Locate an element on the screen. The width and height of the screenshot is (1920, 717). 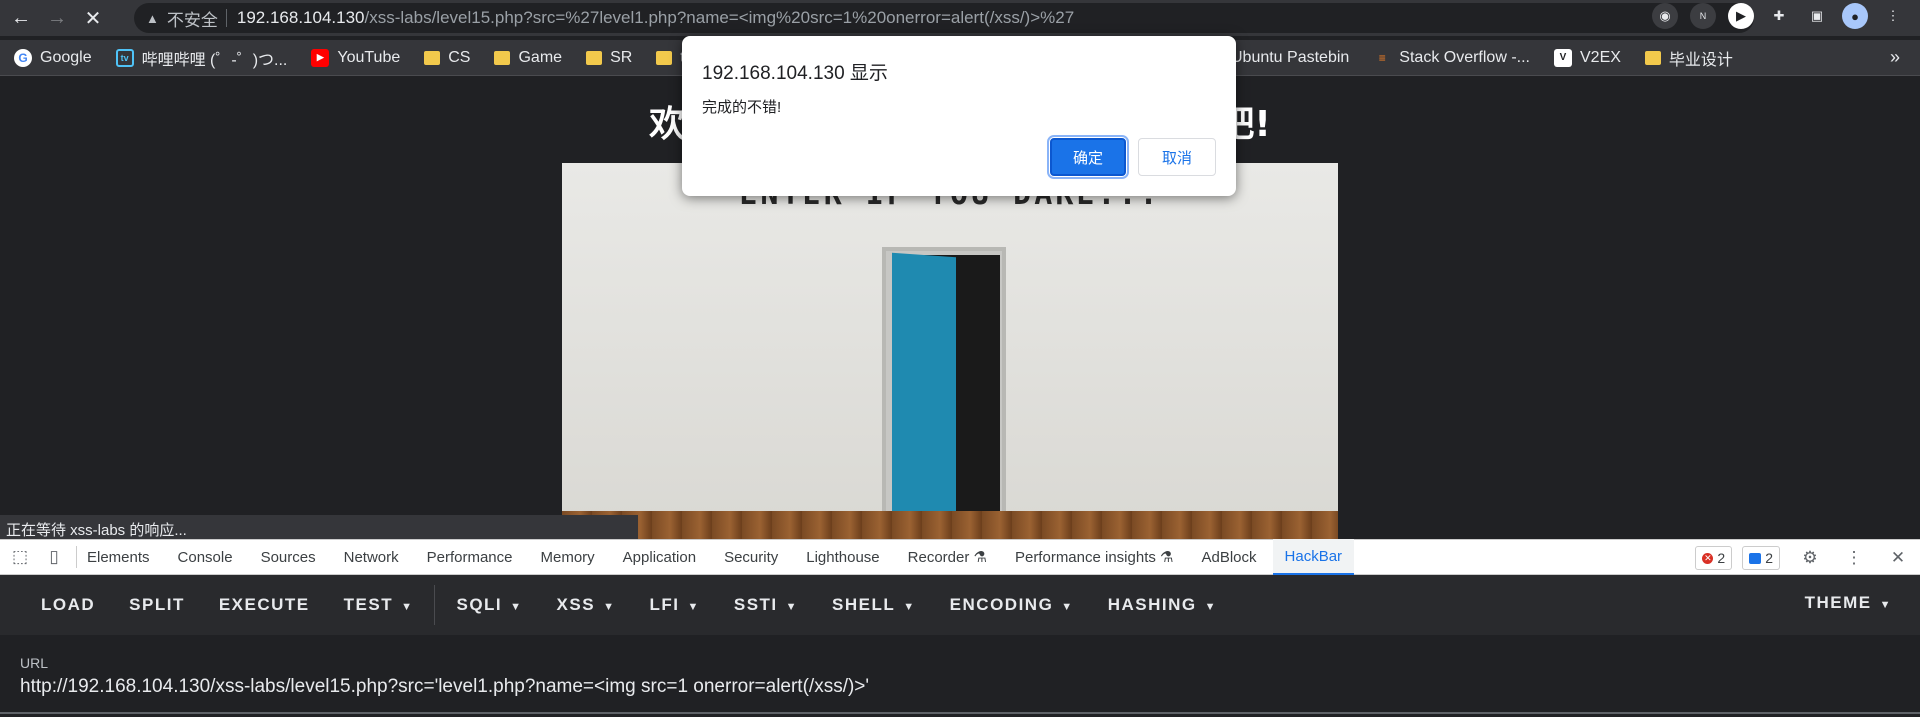
extensions-area: ◉ N ▶ ✚ ▣ ● ⋮ is located at coordinates (1779, 16).